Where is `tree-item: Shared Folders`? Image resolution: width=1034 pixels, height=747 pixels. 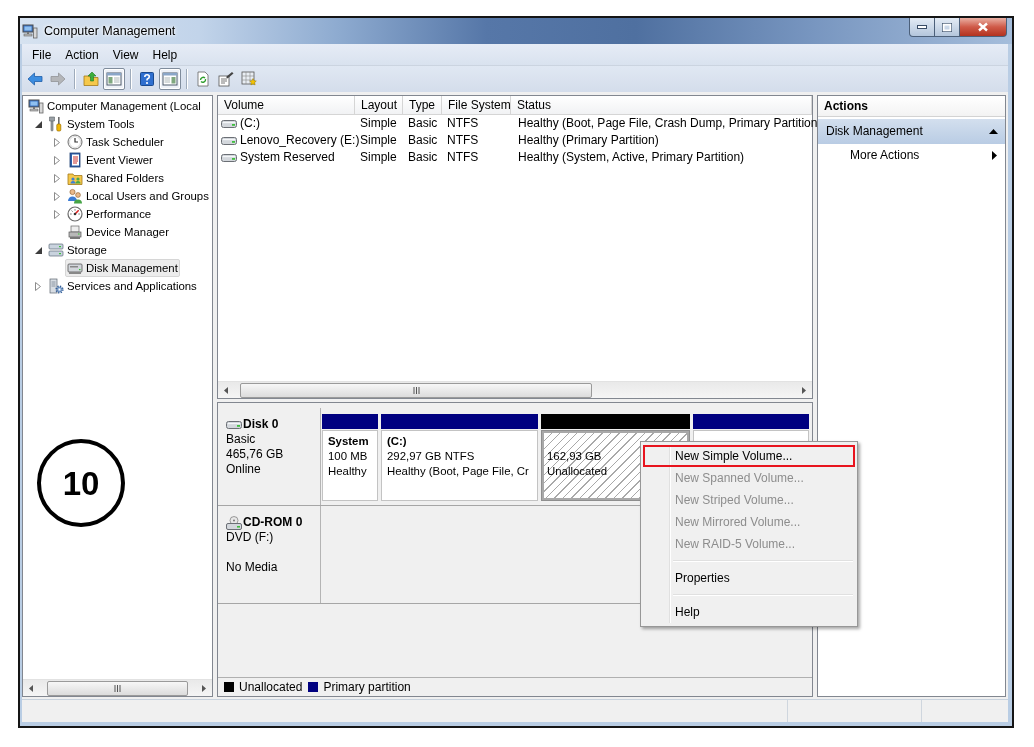 tree-item: Shared Folders is located at coordinates (115, 178).